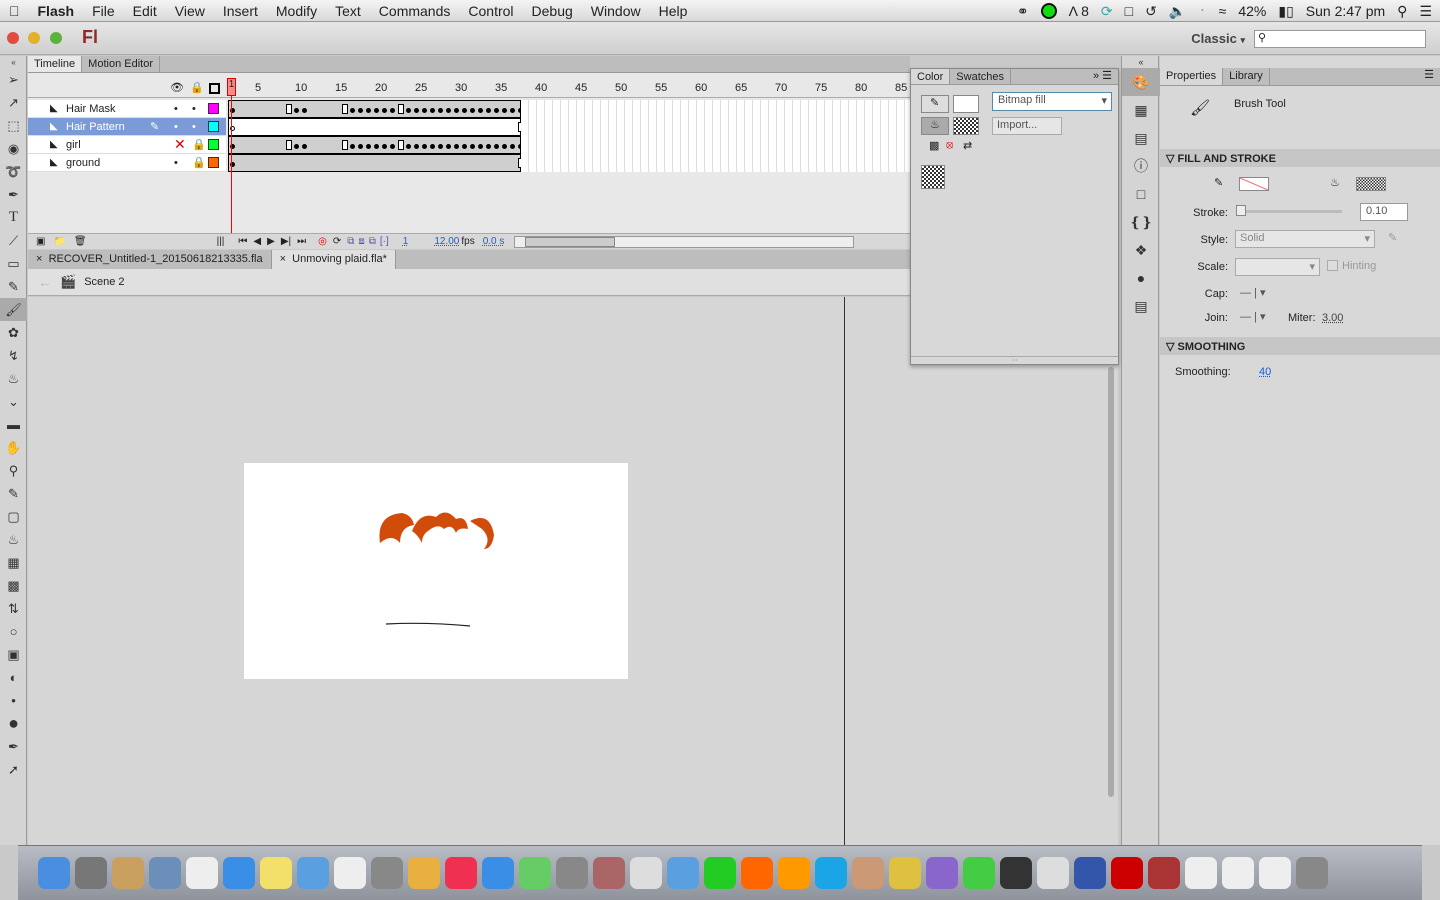 This screenshot has width=1440, height=900. What do you see at coordinates (231, 155) in the screenshot?
I see `playhead: 1` at bounding box center [231, 155].